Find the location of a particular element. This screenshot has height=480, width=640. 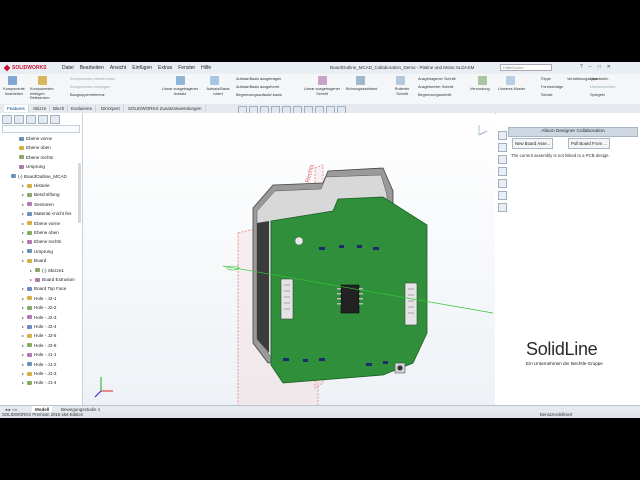

tree-item: ▸ Hole - J2-4 is located at coordinates (39, 326).